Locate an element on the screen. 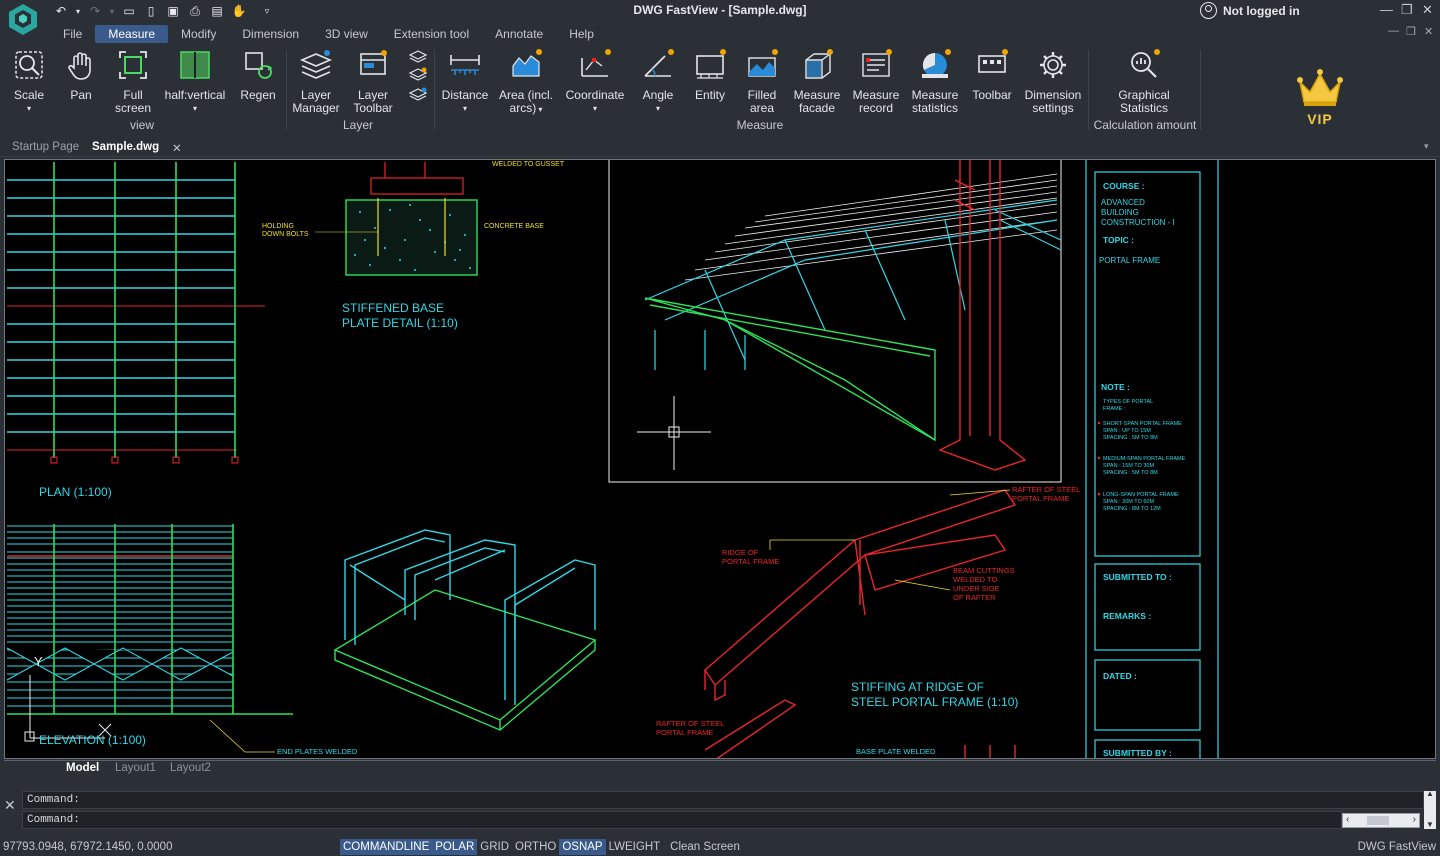  measure-record-button: Measure record is located at coordinates (876, 81).